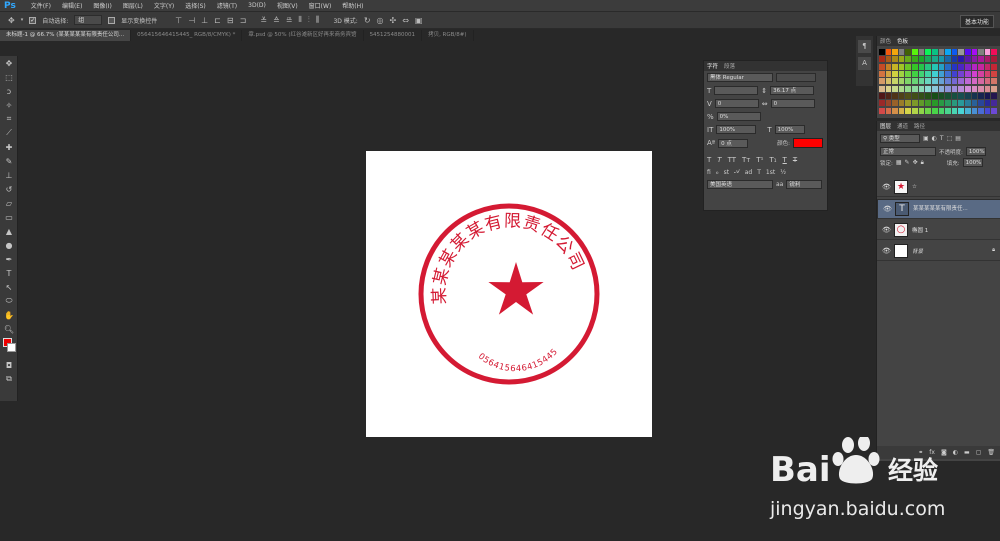 The image size is (1000, 541). What do you see at coordinates (405, 20) in the screenshot?
I see `3d-slide-icon: ⇔` at bounding box center [405, 20].